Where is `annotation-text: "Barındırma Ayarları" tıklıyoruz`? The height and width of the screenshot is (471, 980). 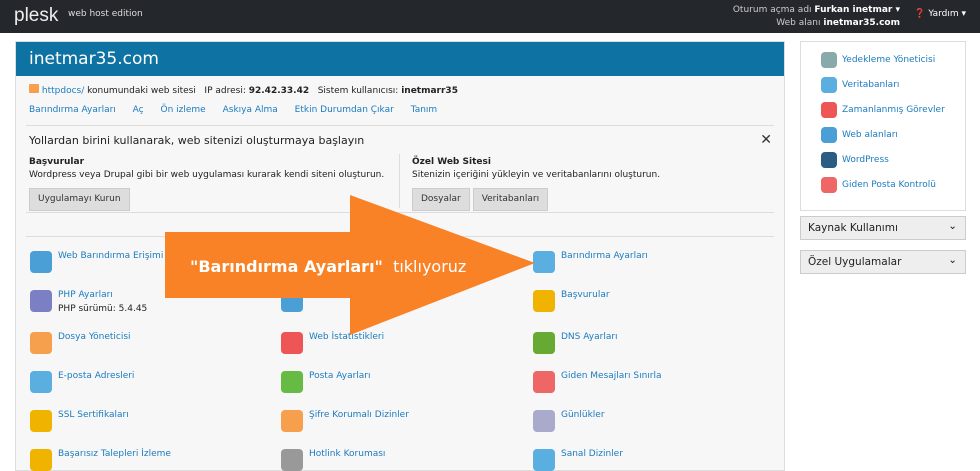
annotation-text: "Barındırma Ayarları" tıklıyoruz is located at coordinates (328, 266).